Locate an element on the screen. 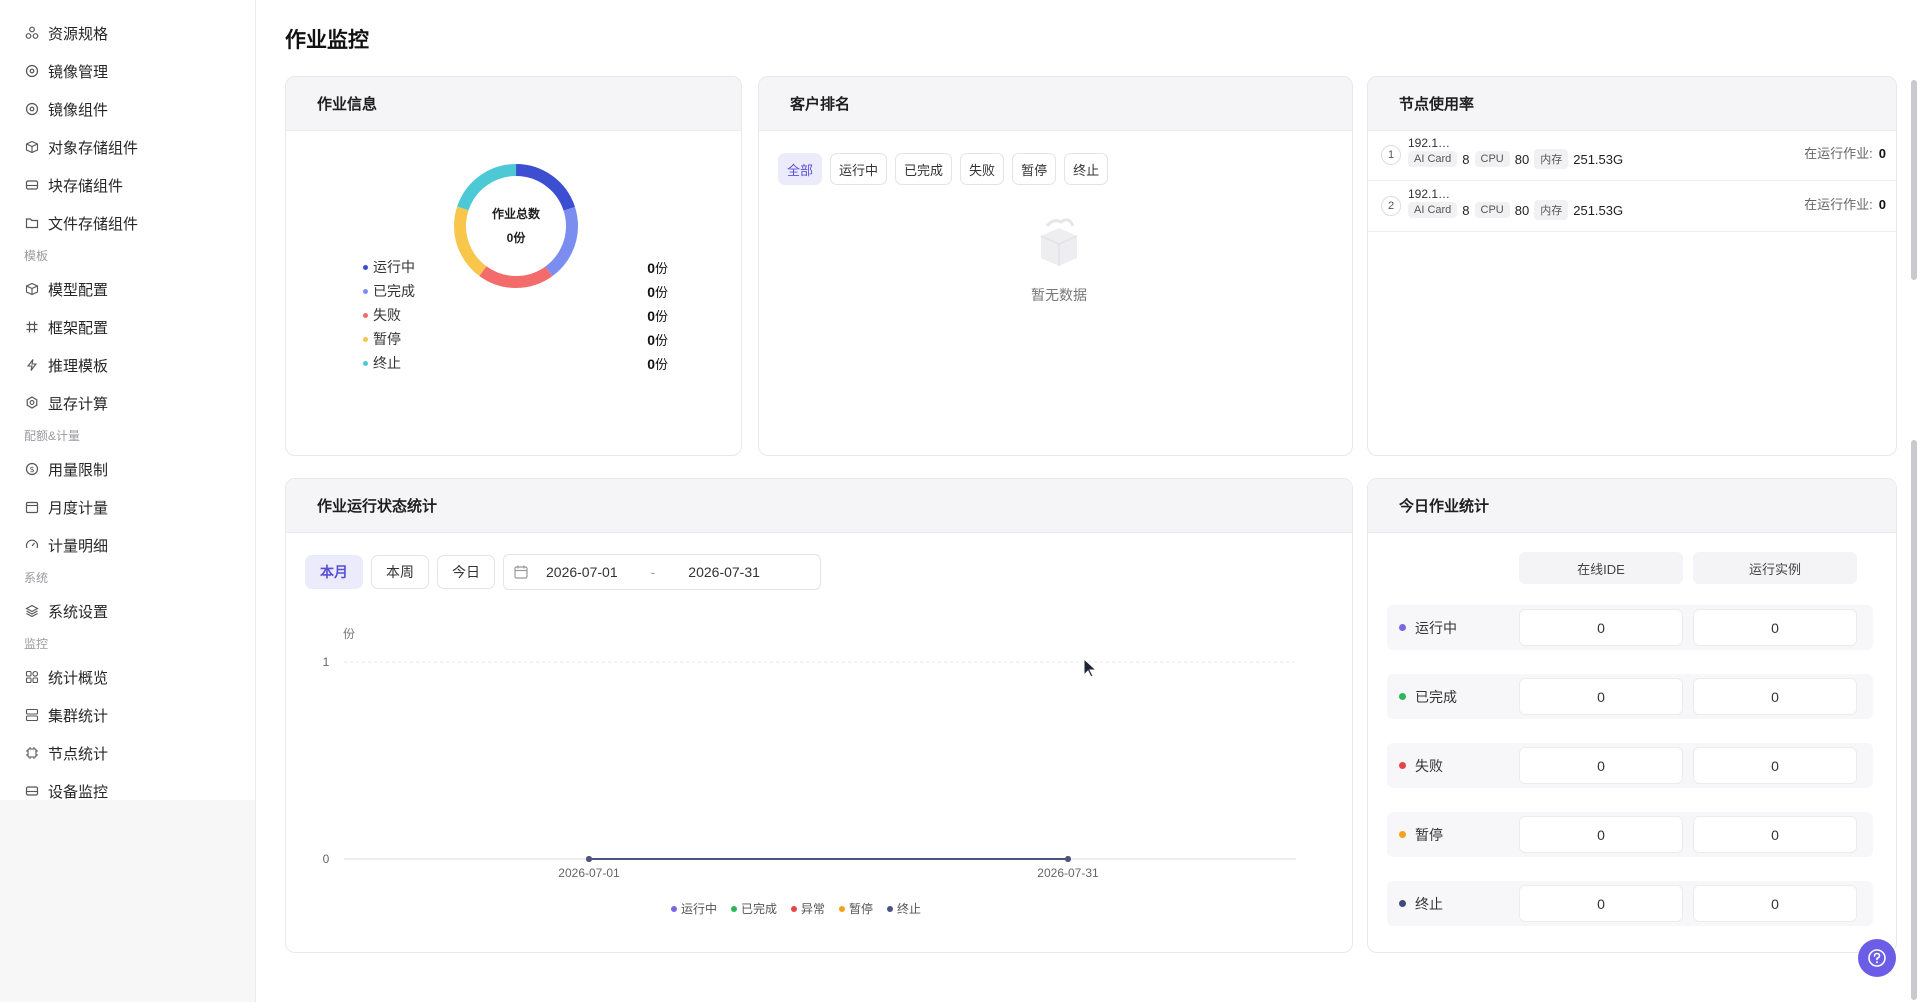 The image size is (1920, 1002). stat-label-text: 终止 is located at coordinates (1429, 903).